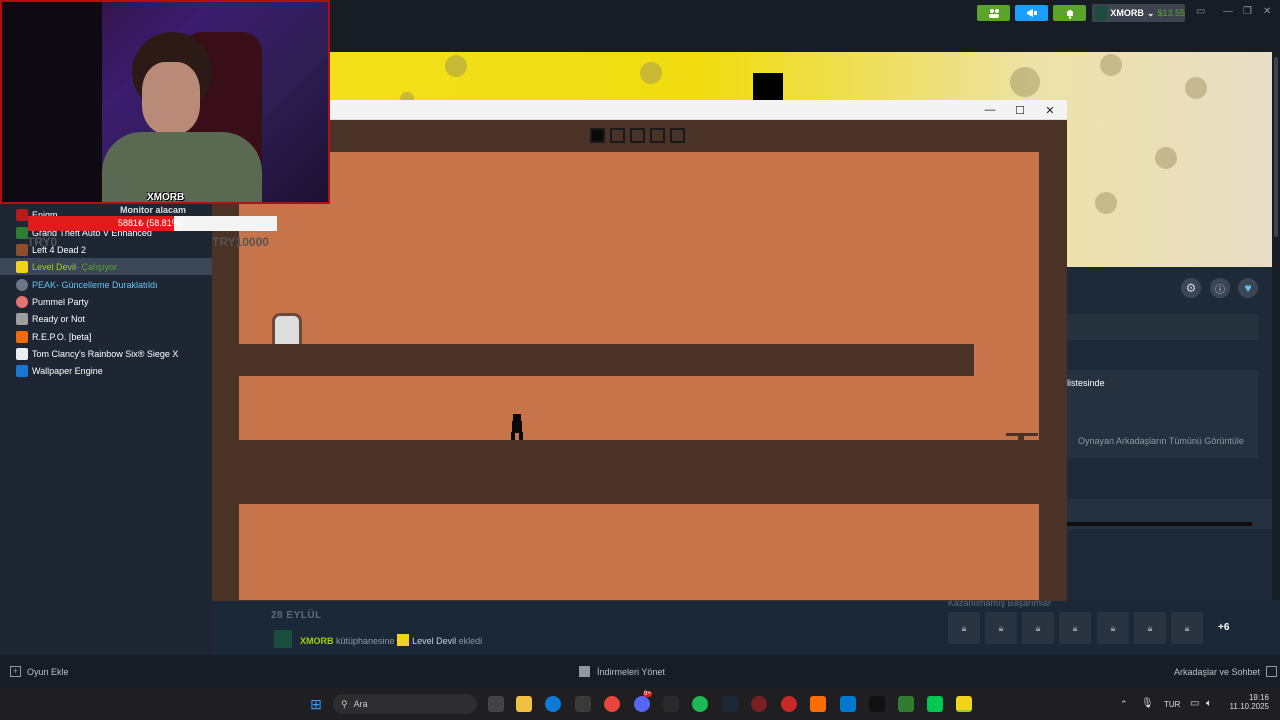 The width and height of the screenshot is (1280, 720). What do you see at coordinates (612, 704) in the screenshot?
I see `chrome-icon` at bounding box center [612, 704].